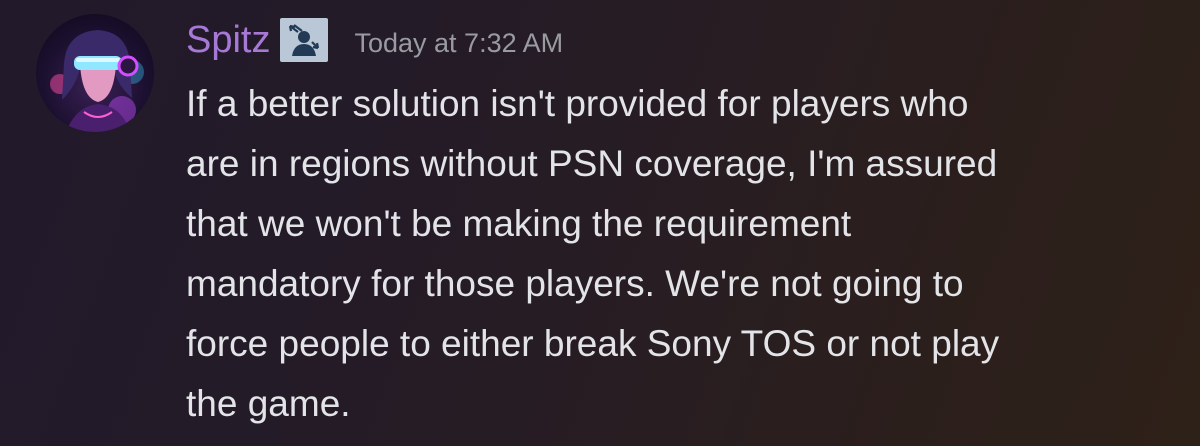  I want to click on user-avatar, so click(95, 73).